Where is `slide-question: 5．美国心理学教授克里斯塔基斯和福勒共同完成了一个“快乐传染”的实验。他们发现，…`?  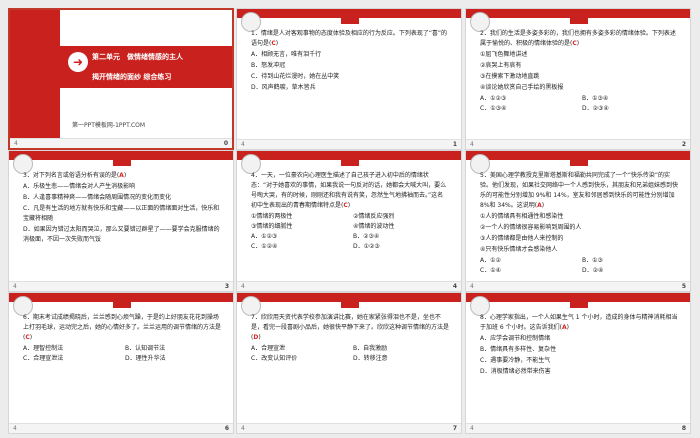
slide-question: 5．美国心理学教授克里斯塔基斯和福勒共同完成了一个“快乐传染”的实验。他们发现，… is located at coordinates (579, 223).